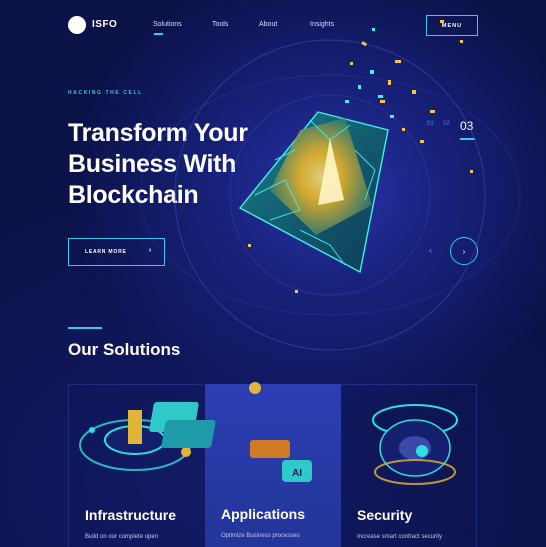 The width and height of the screenshot is (546, 547). I want to click on card-title: Security, so click(385, 515).